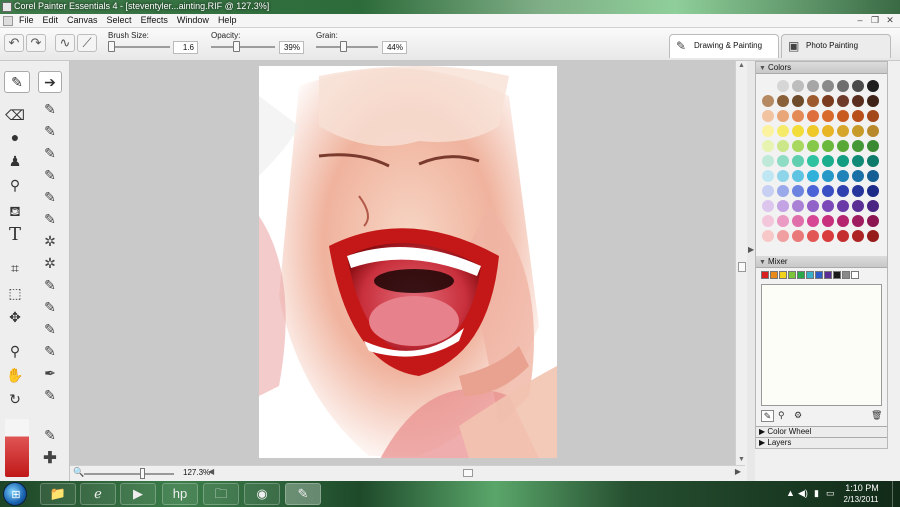 Image resolution: width=900 pixels, height=507 pixels. Describe the element at coordinates (142, 473) in the screenshot. I see `zoom-slider-thumb` at that location.